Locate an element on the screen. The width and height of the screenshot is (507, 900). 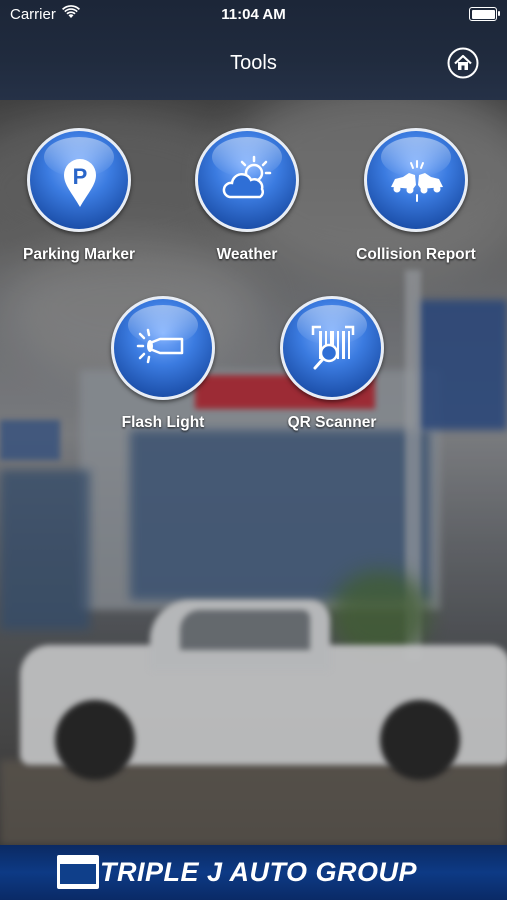
clock: 11:04 AM is located at coordinates (253, 14).